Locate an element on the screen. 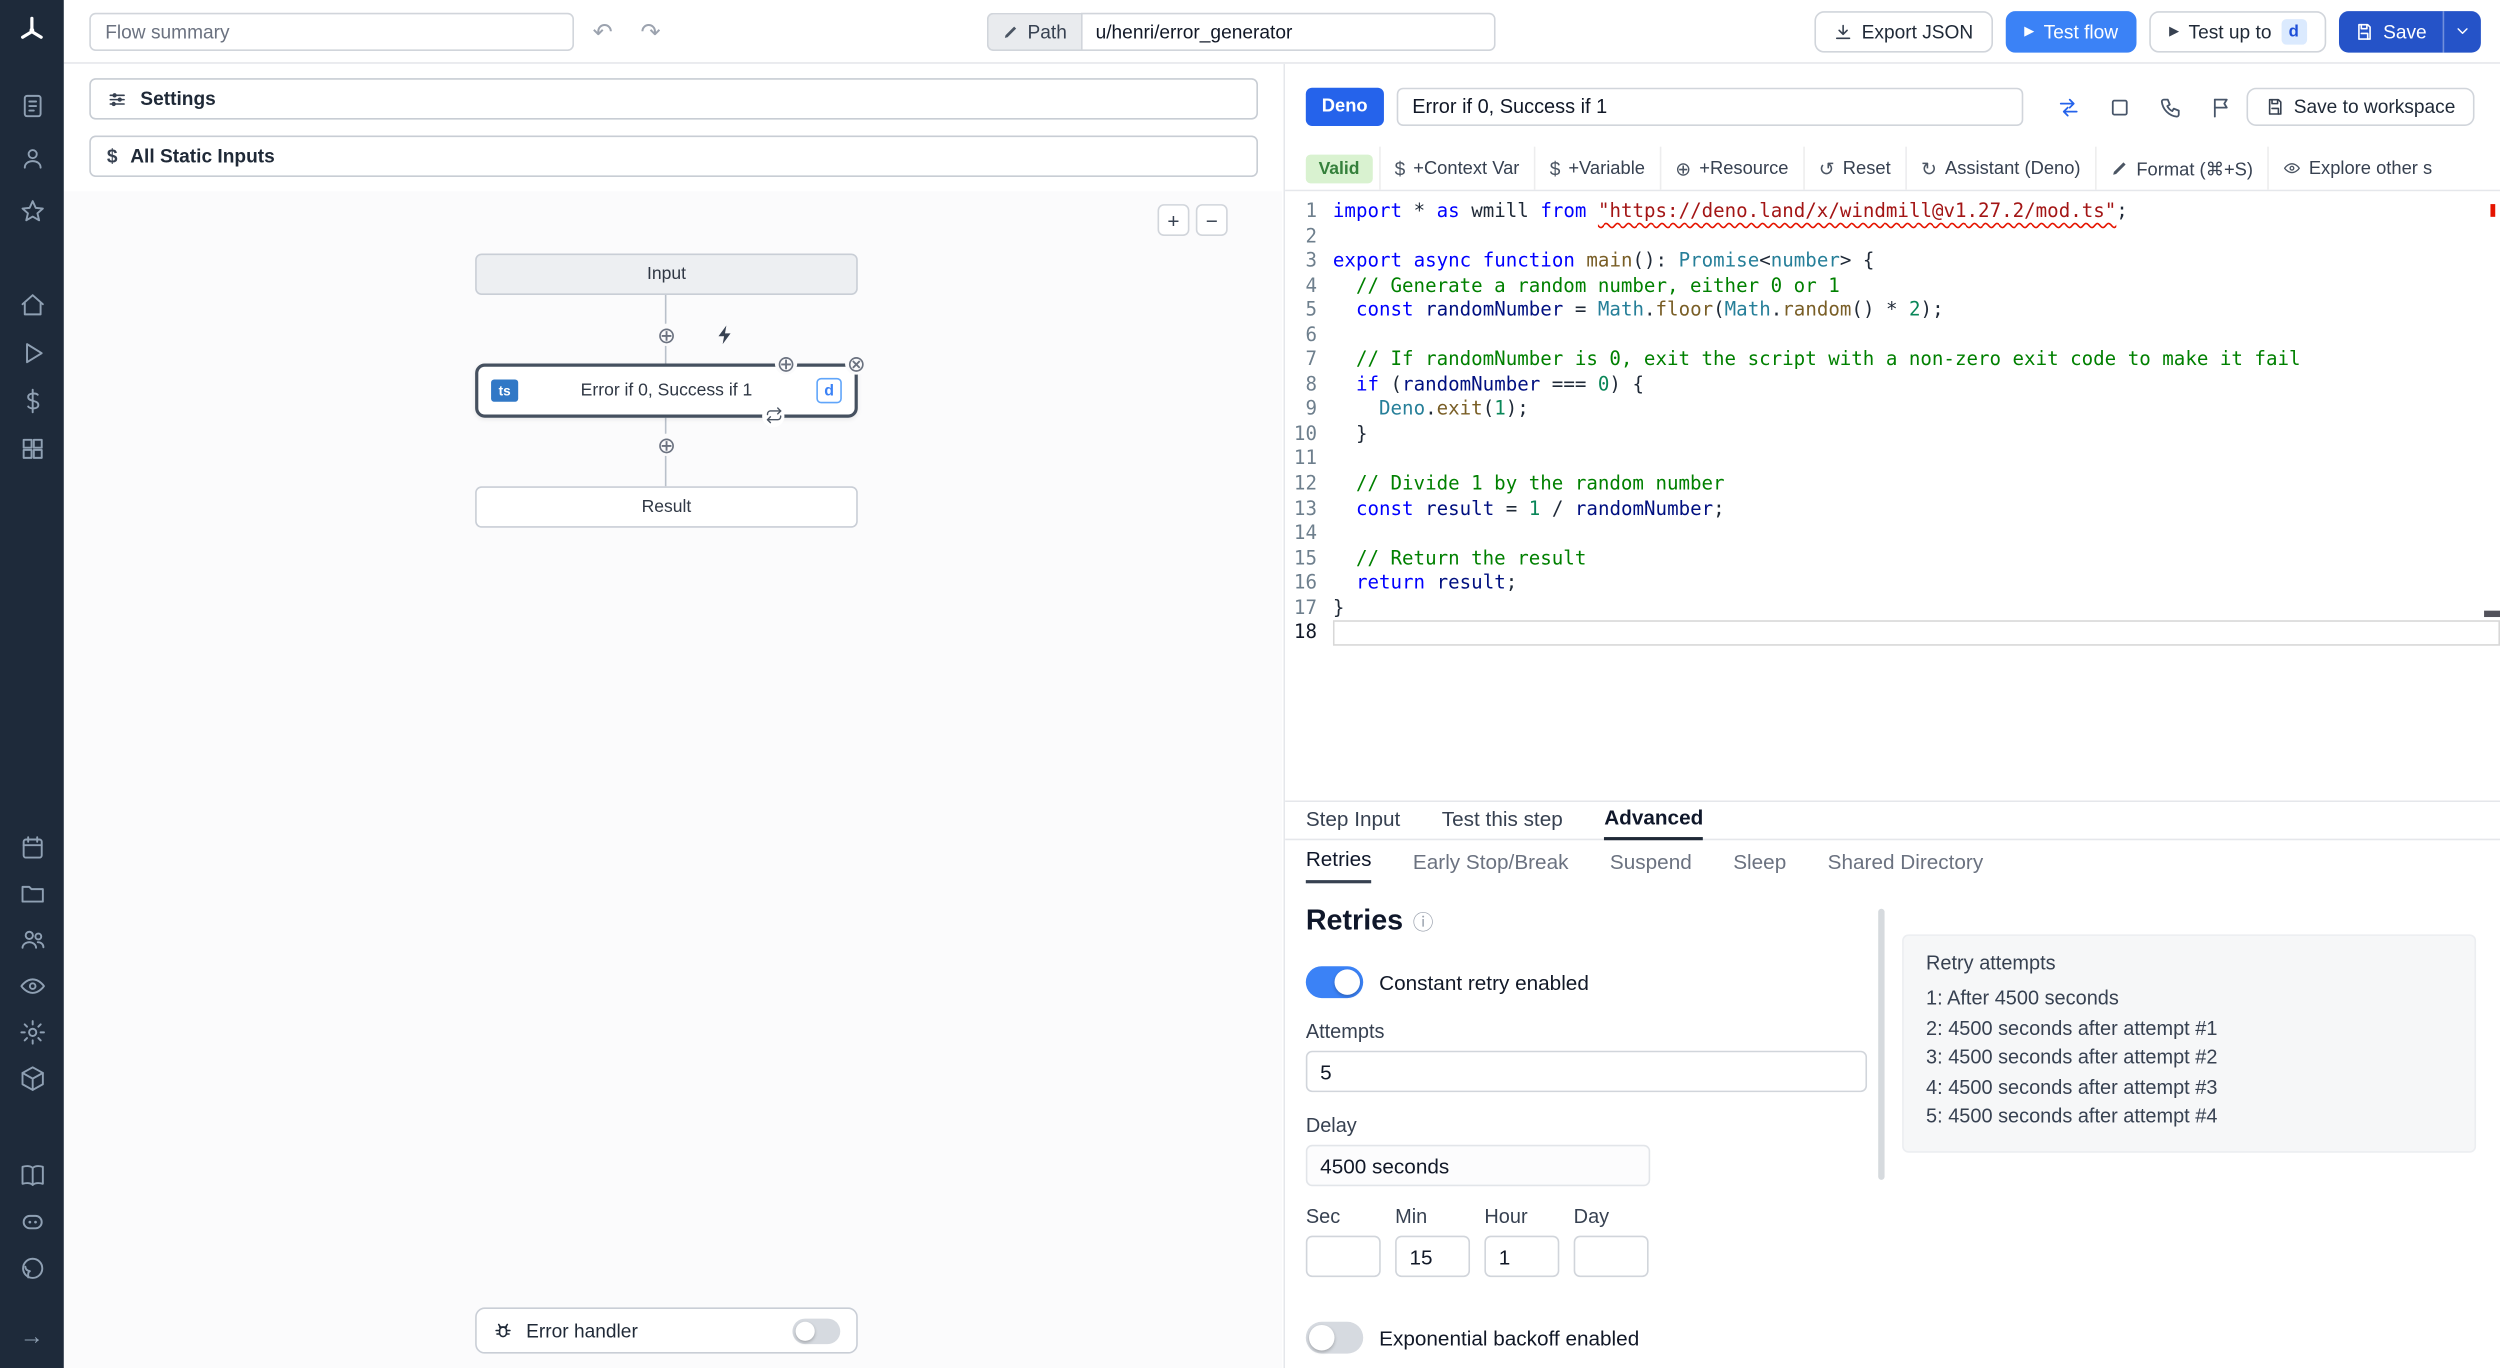  users-icon is located at coordinates (31, 939).